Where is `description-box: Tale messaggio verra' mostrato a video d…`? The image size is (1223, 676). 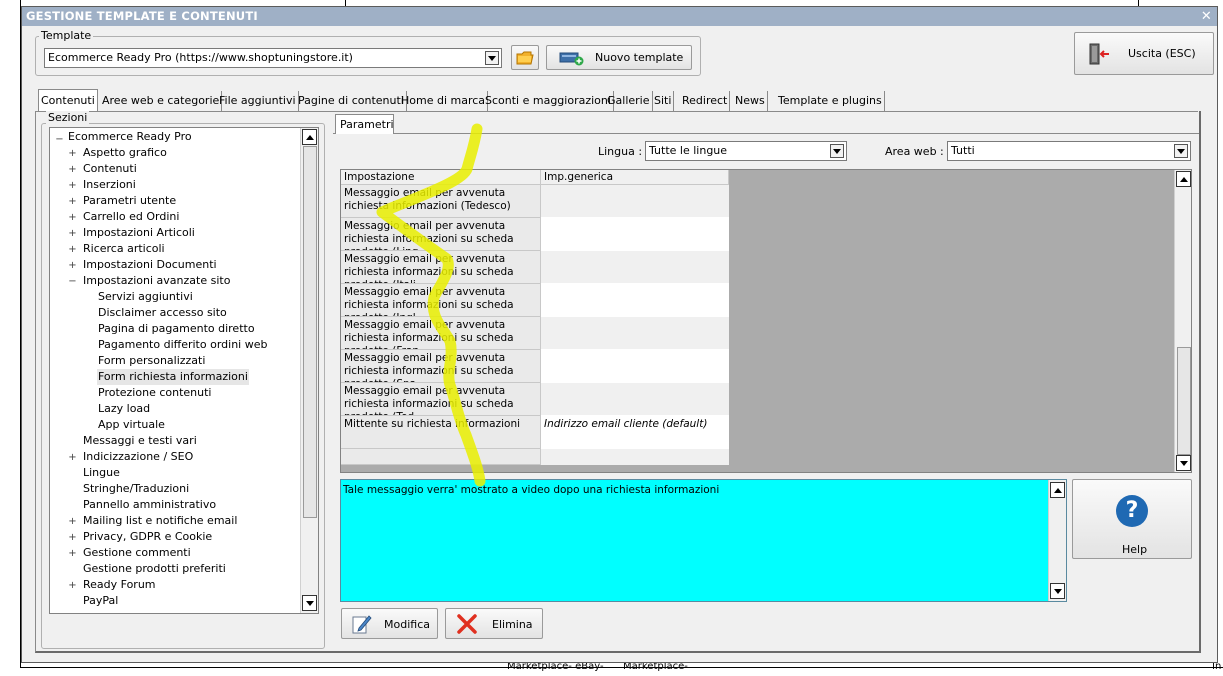 description-box: Tale messaggio verra' mostrato a video d… is located at coordinates (703, 540).